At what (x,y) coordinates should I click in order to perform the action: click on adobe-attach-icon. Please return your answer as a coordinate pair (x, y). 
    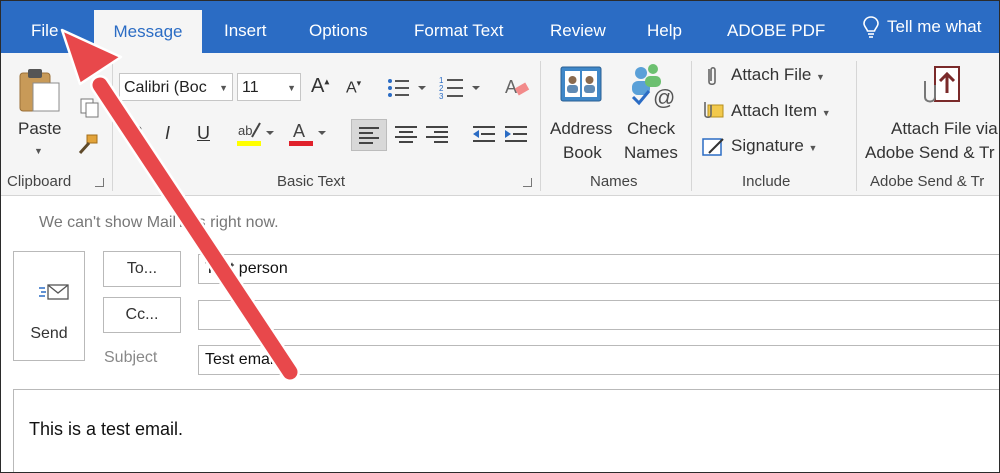
    Looking at the image, I should click on (942, 84).